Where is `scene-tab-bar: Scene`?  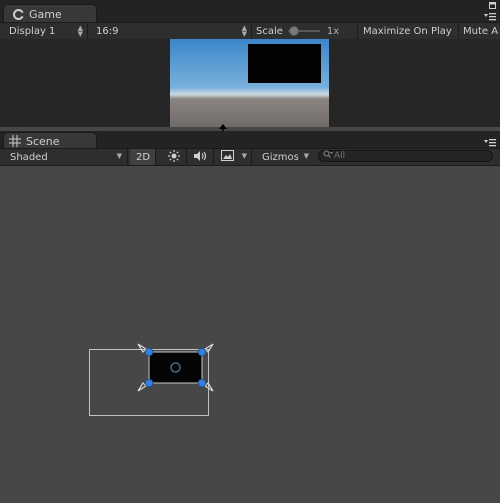 scene-tab-bar: Scene is located at coordinates (250, 140).